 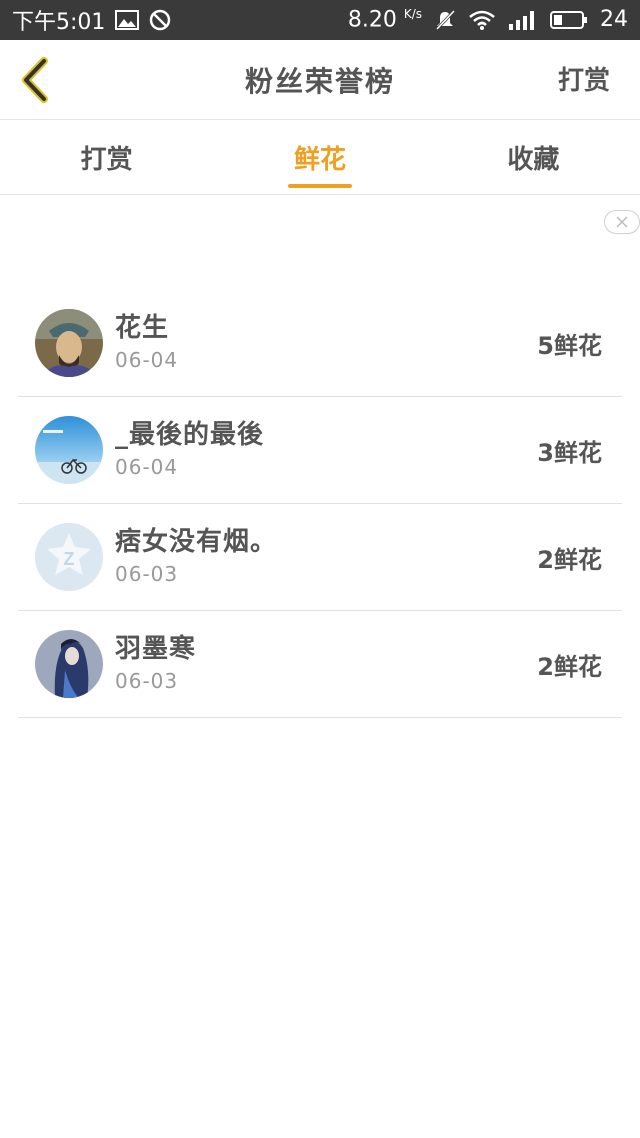 What do you see at coordinates (127, 20) in the screenshot?
I see `image-icon` at bounding box center [127, 20].